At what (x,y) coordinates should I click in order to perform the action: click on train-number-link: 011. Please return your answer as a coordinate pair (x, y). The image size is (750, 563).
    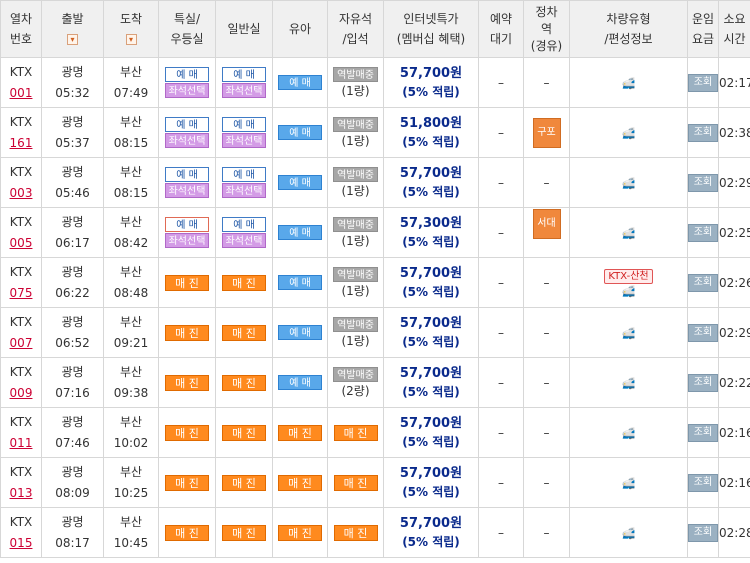
    Looking at the image, I should click on (21, 443).